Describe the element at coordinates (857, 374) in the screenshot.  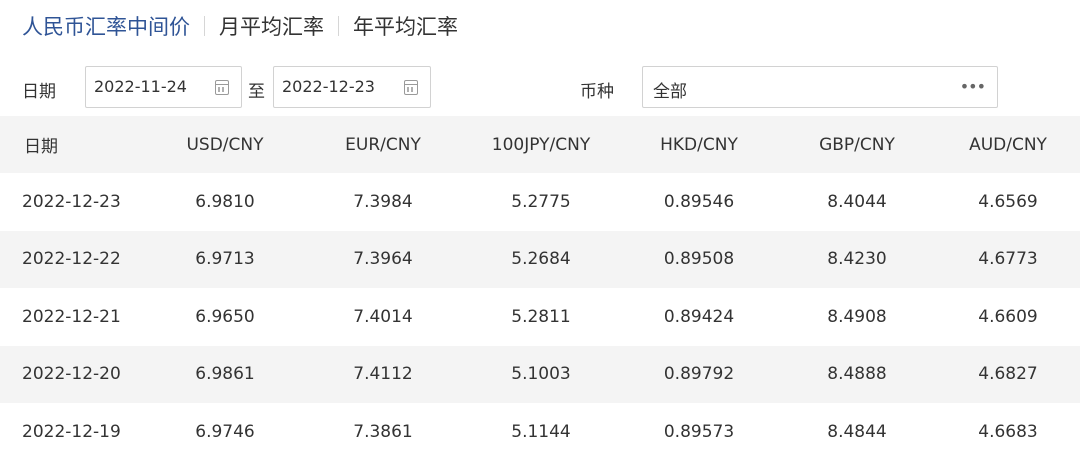
I see `table-cell: 8.4888` at that location.